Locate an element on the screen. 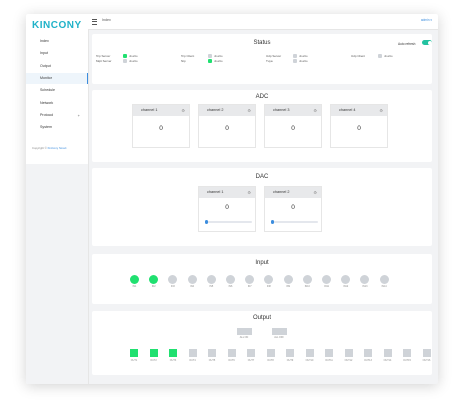  sidebar-item-label: Index is located at coordinates (44, 41).